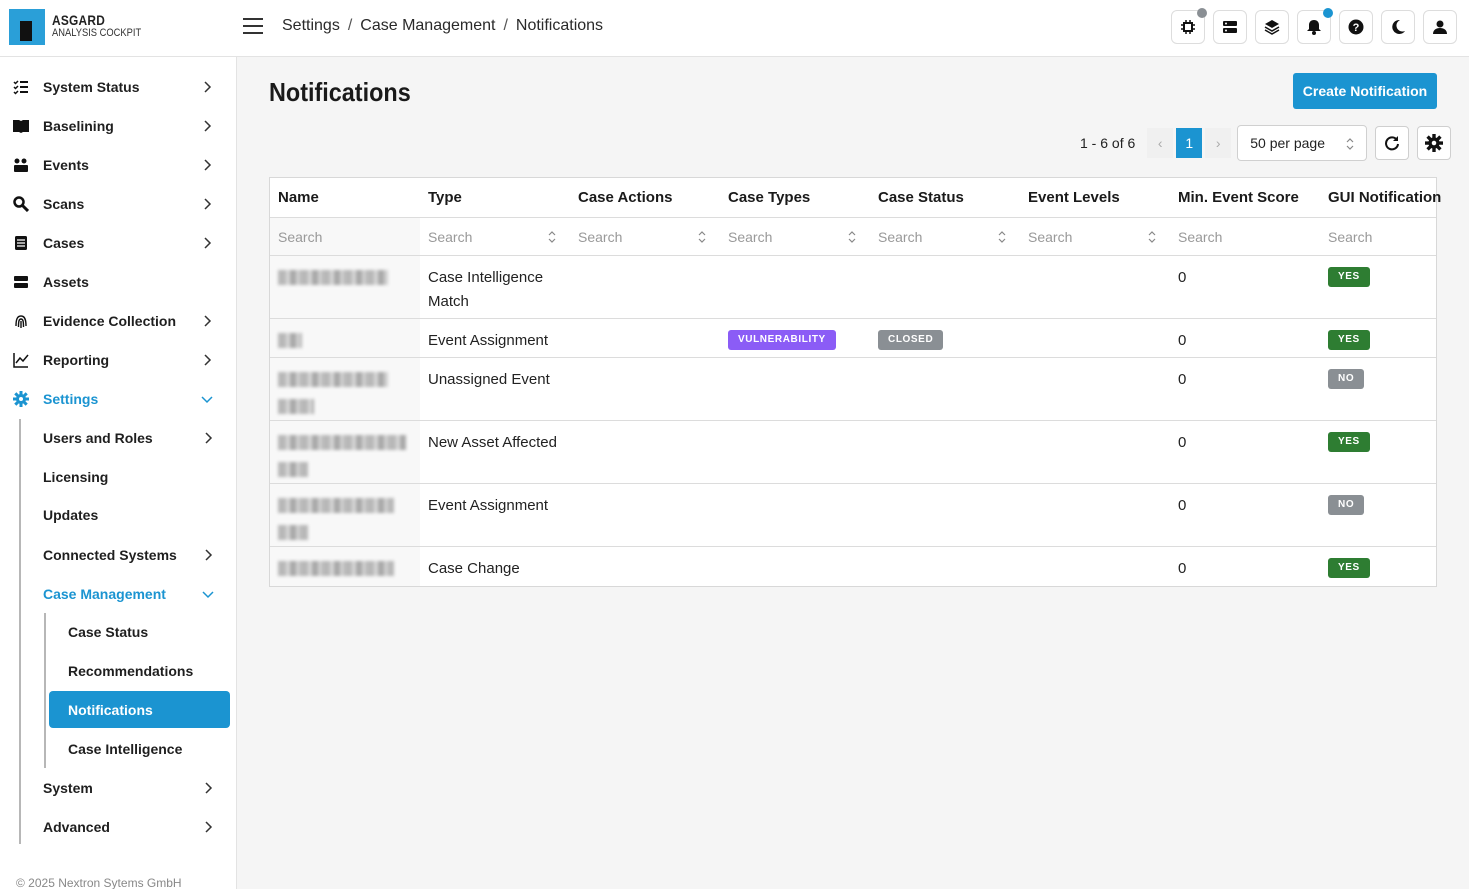  Describe the element at coordinates (495, 236) in the screenshot. I see `type-search-select: Search` at that location.